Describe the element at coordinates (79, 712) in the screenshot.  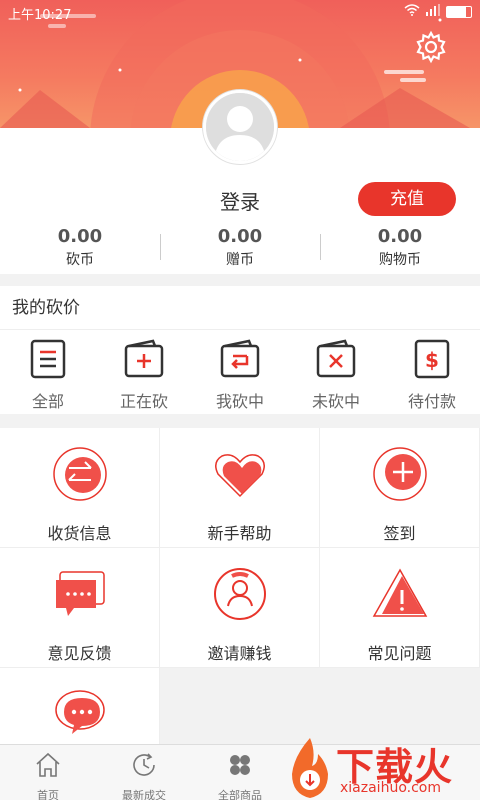
I see `chat-icon` at that location.